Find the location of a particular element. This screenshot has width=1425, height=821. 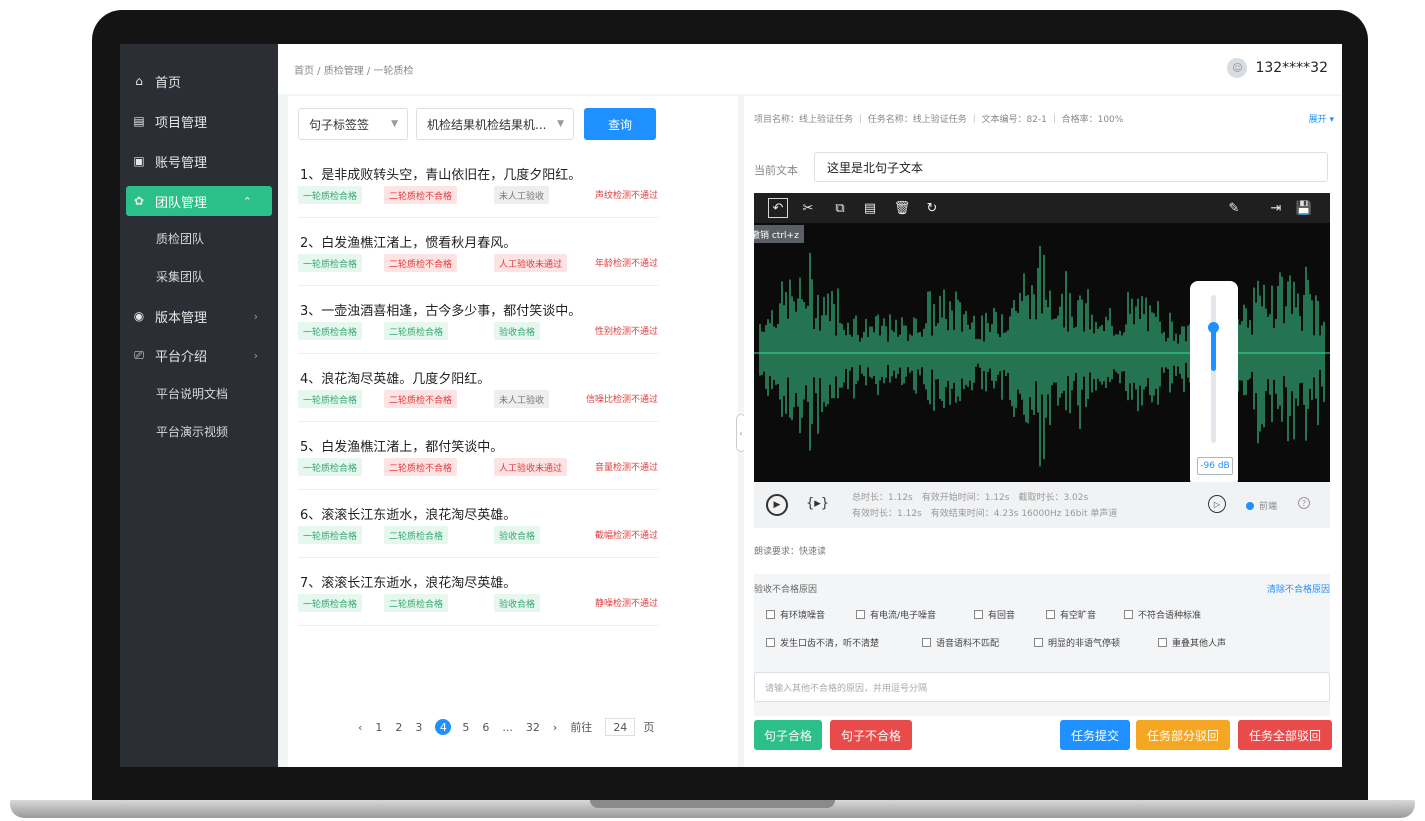

task-partial-reject-button: 任务部分驳回 is located at coordinates (1183, 735).